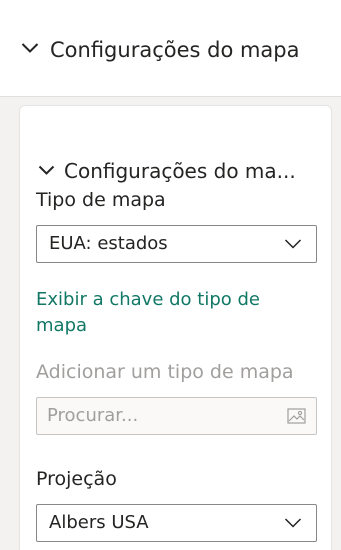  What do you see at coordinates (176, 523) in the screenshot?
I see `projection-dropdown: Albers USA` at bounding box center [176, 523].